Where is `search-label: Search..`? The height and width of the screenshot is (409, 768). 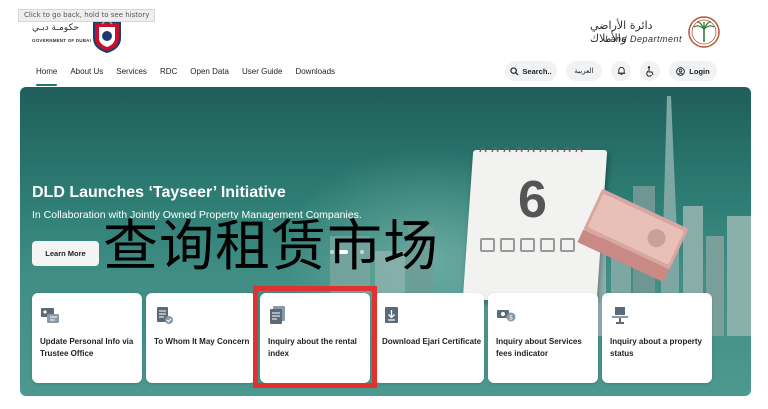 search-label: Search.. is located at coordinates (537, 71).